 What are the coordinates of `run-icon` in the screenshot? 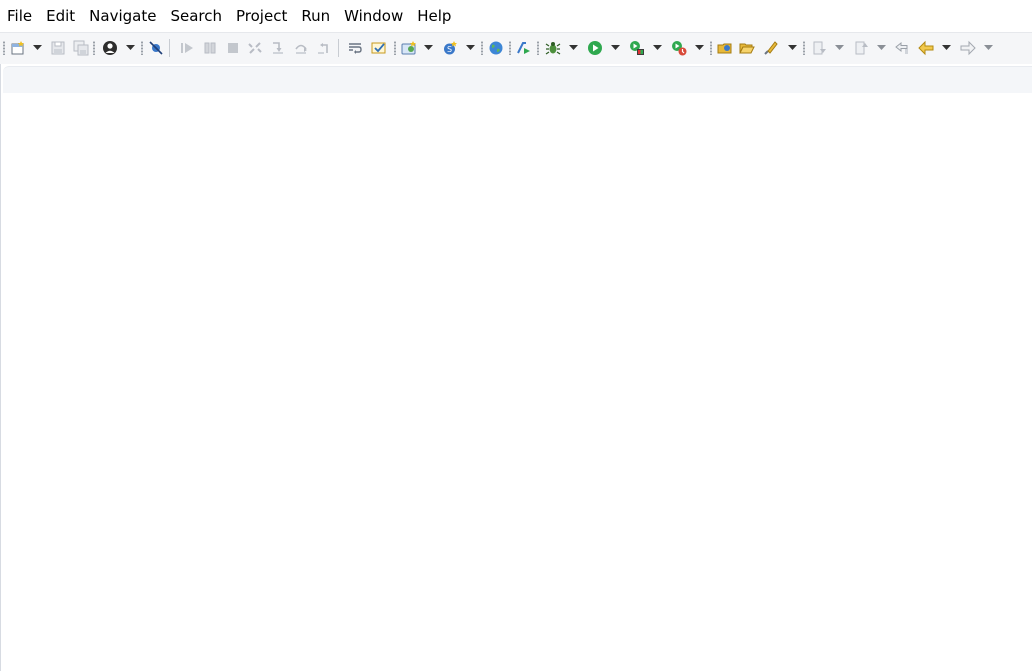 It's located at (595, 48).